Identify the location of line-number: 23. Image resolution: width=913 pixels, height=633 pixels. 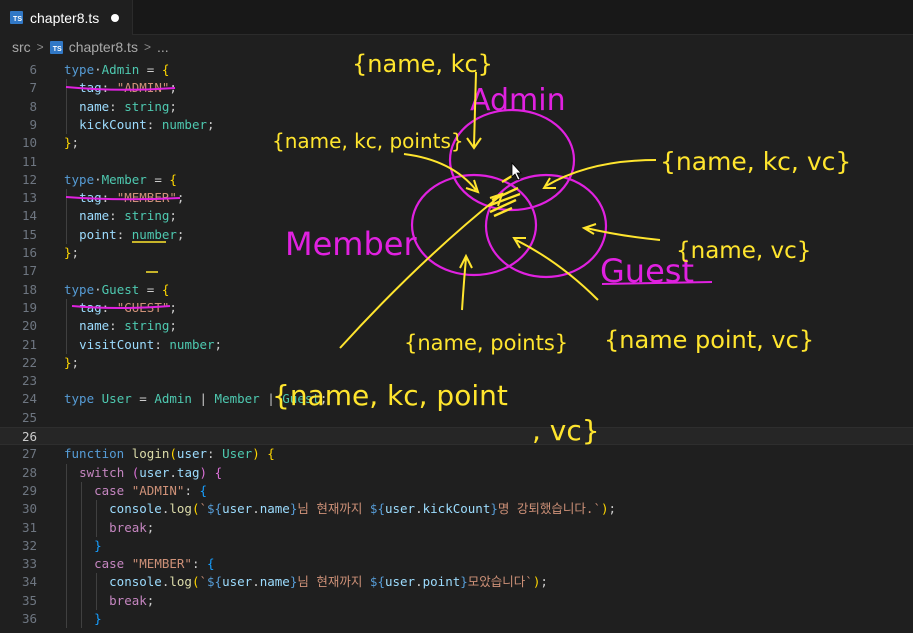
(29, 381).